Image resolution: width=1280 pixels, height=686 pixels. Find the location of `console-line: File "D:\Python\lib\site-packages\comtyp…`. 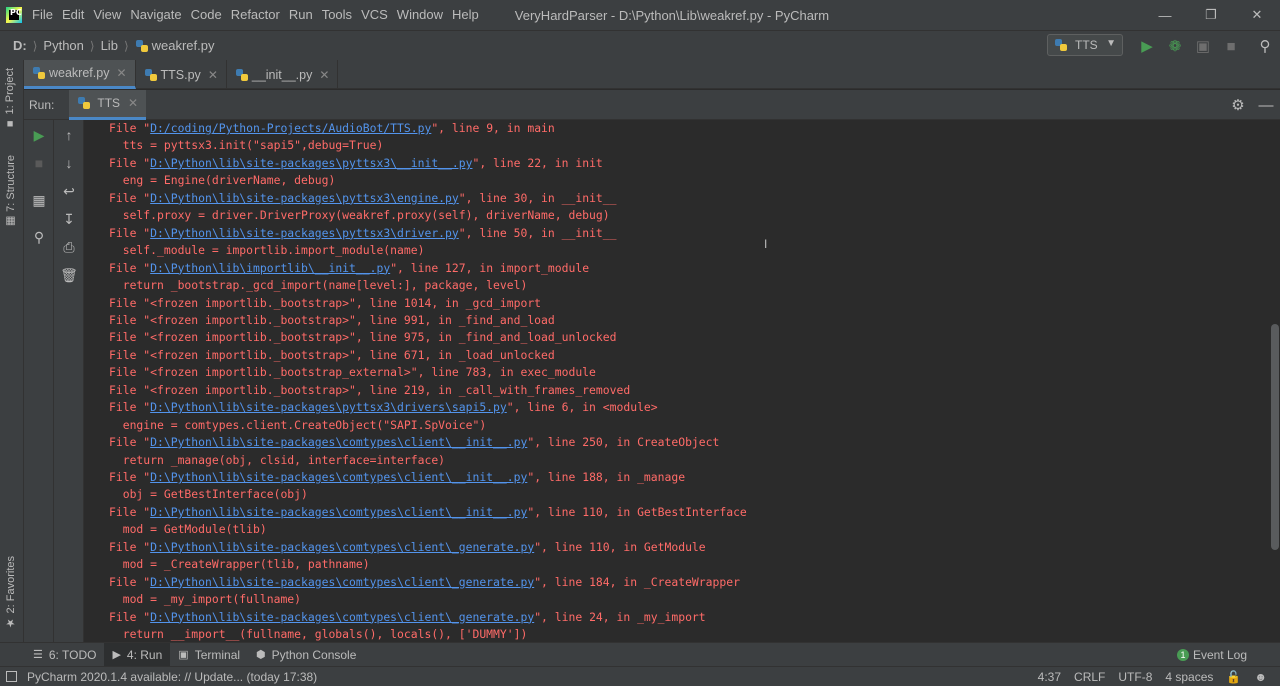

console-line: File "D:\Python\lib\site-packages\comtyp… is located at coordinates (407, 618).